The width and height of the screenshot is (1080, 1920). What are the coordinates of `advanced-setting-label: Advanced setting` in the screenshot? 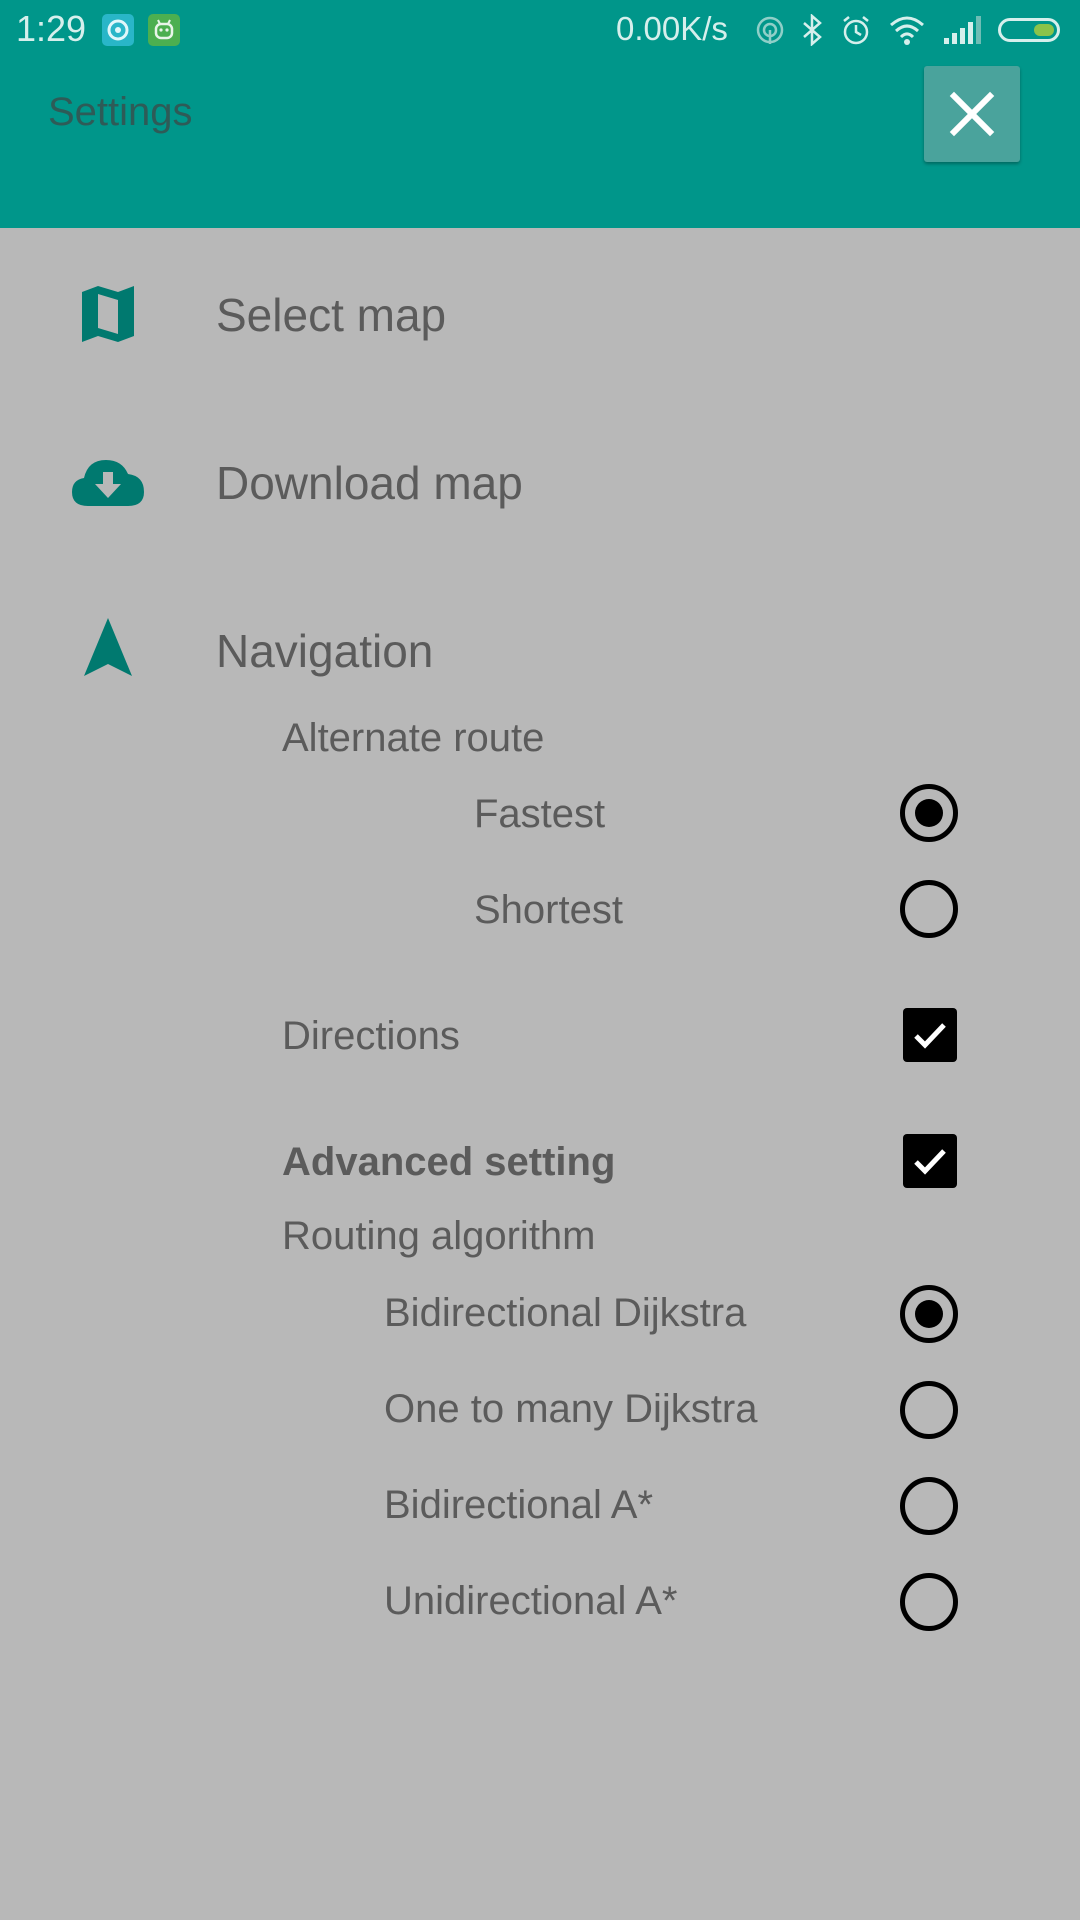 It's located at (449, 1162).